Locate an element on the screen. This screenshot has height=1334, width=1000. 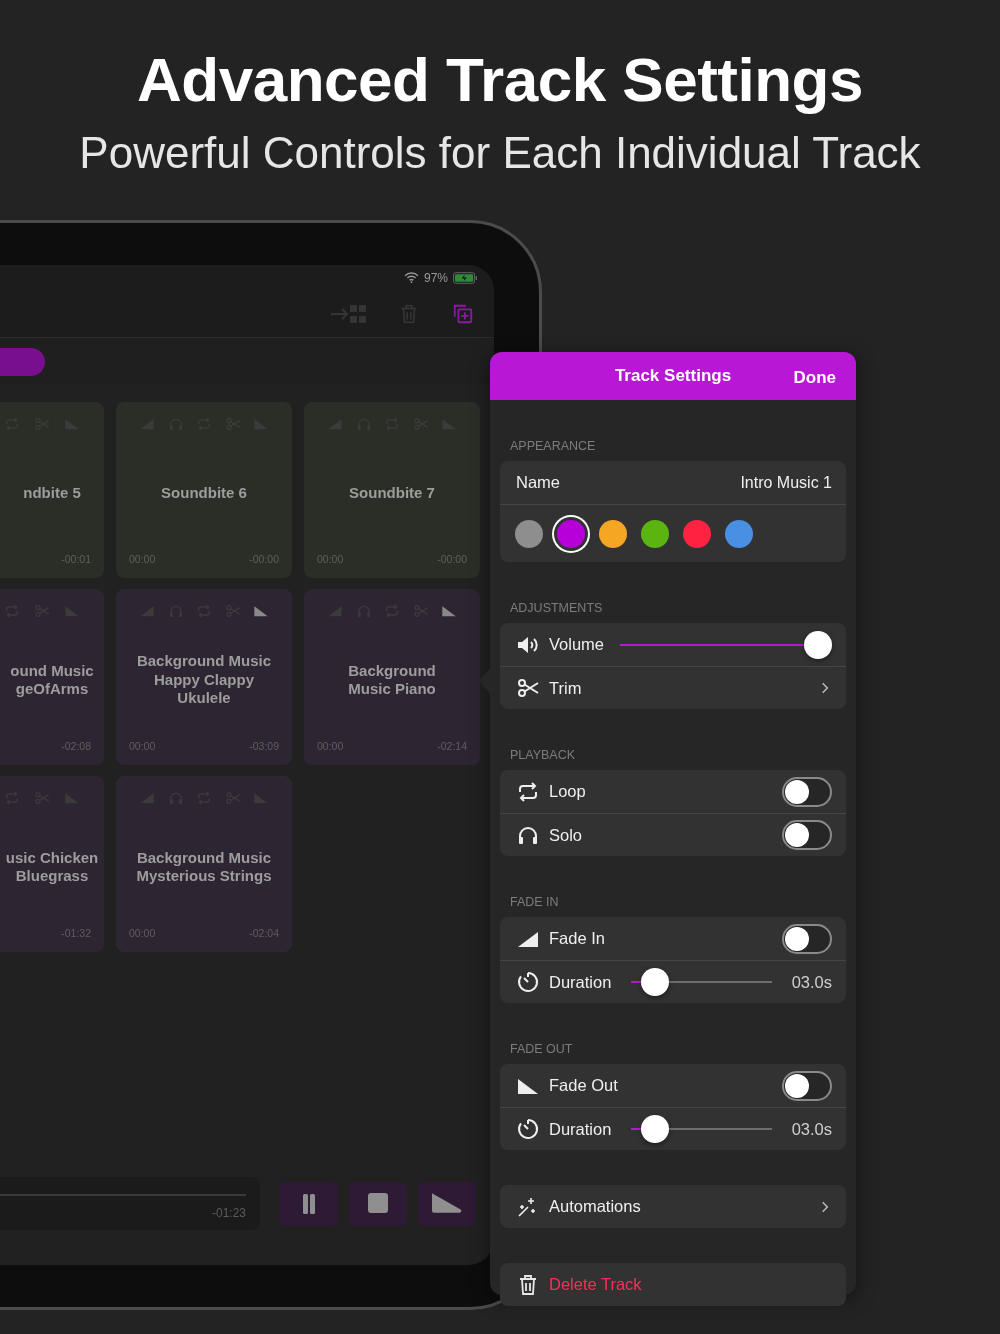
track-title: Background Music Piano is located at coordinates (392, 680).